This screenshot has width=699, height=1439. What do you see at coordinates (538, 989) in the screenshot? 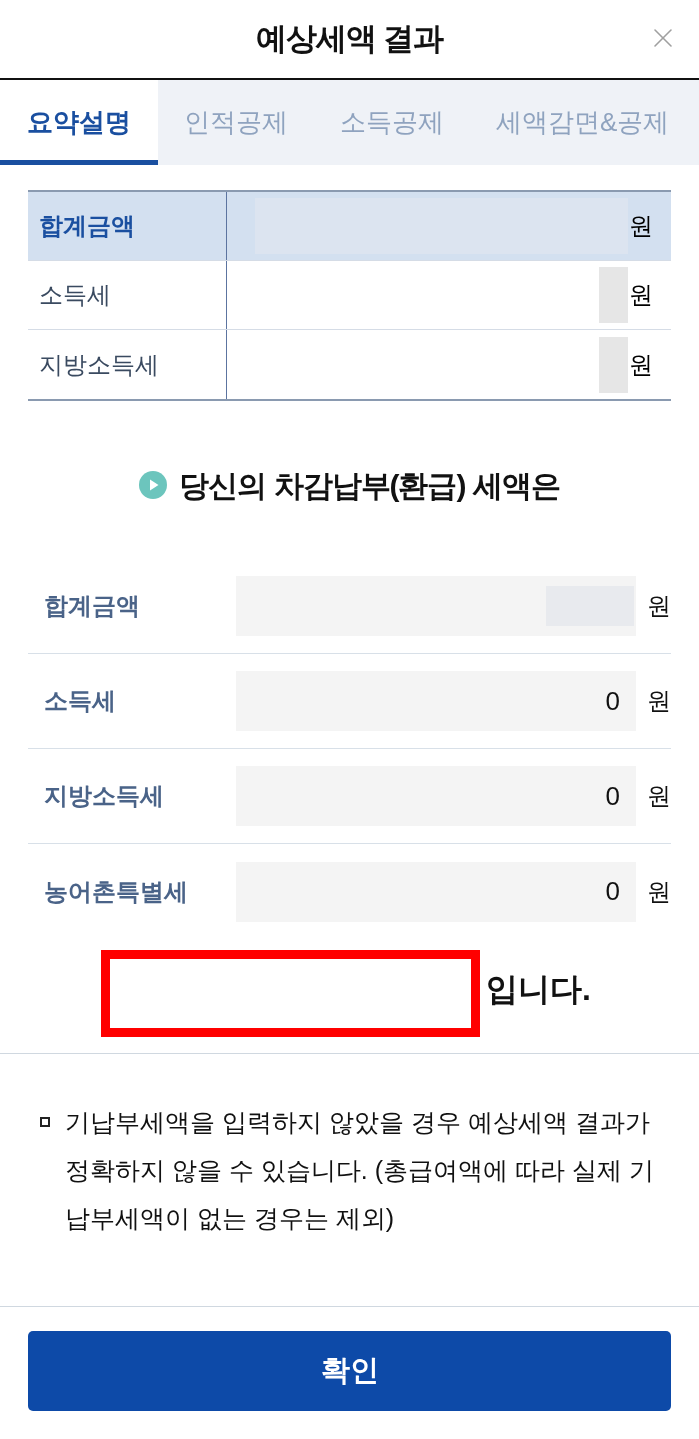
I see `result-suffix: 입니다.` at bounding box center [538, 989].